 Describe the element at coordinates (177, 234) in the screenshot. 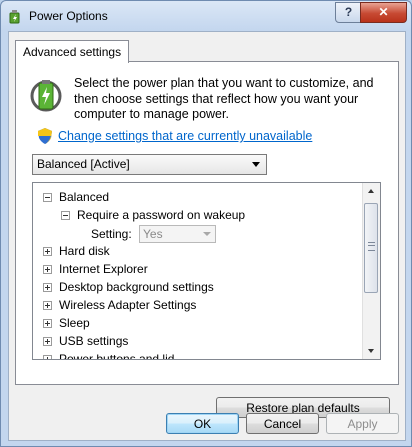

I see `setting-value-dropdown: Yes` at that location.